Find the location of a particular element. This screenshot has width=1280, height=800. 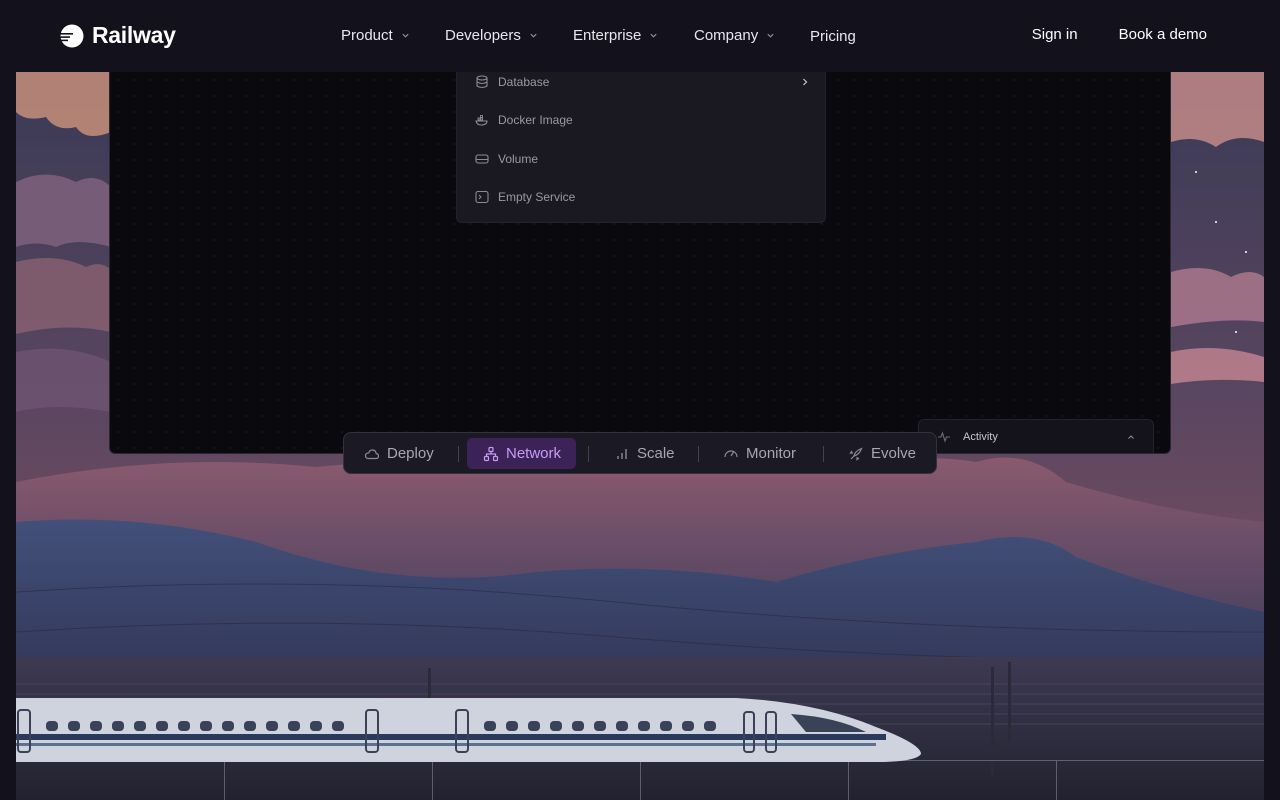

nav-item-pricing: Pricing is located at coordinates (833, 36).